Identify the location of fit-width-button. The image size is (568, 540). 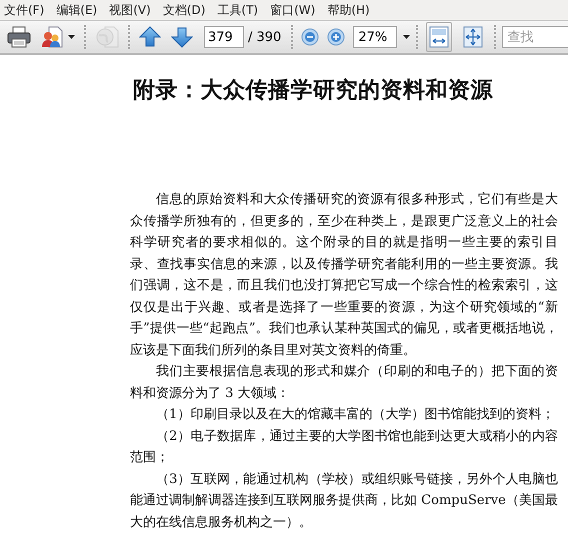
(439, 37).